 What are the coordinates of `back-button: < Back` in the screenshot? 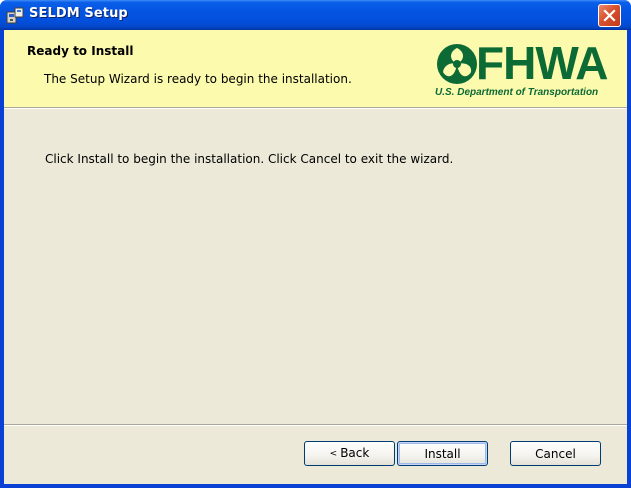 It's located at (349, 453).